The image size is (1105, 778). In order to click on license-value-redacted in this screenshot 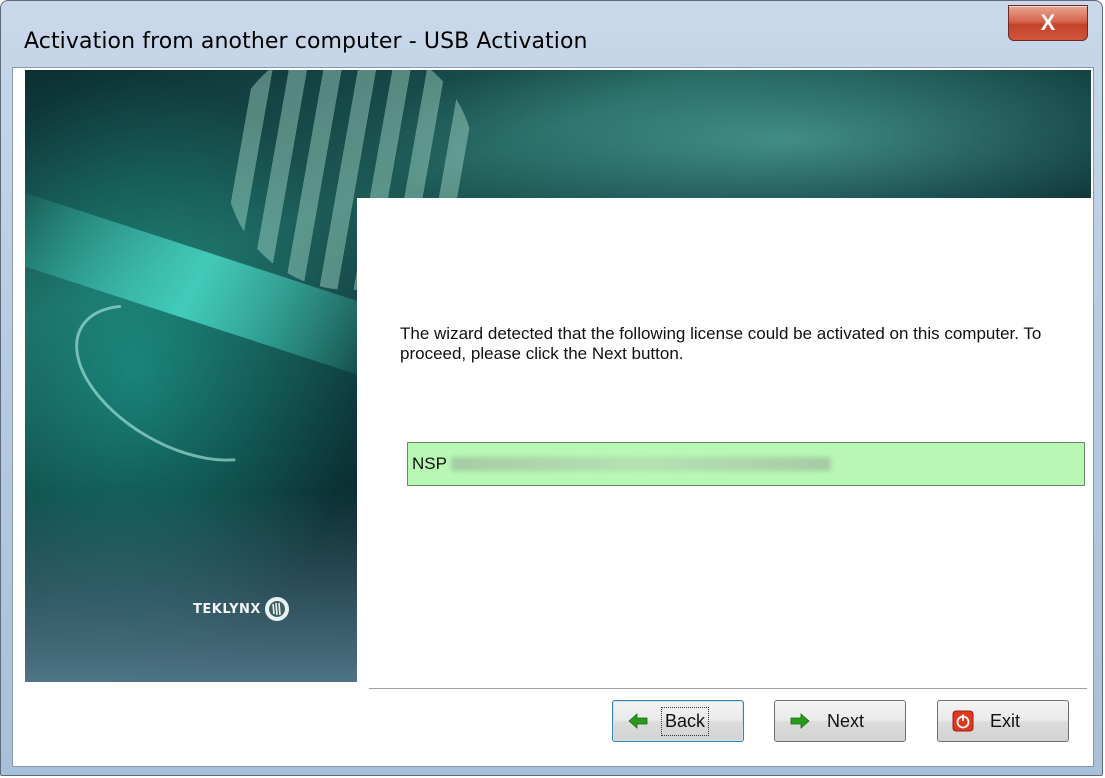, I will do `click(640, 464)`.